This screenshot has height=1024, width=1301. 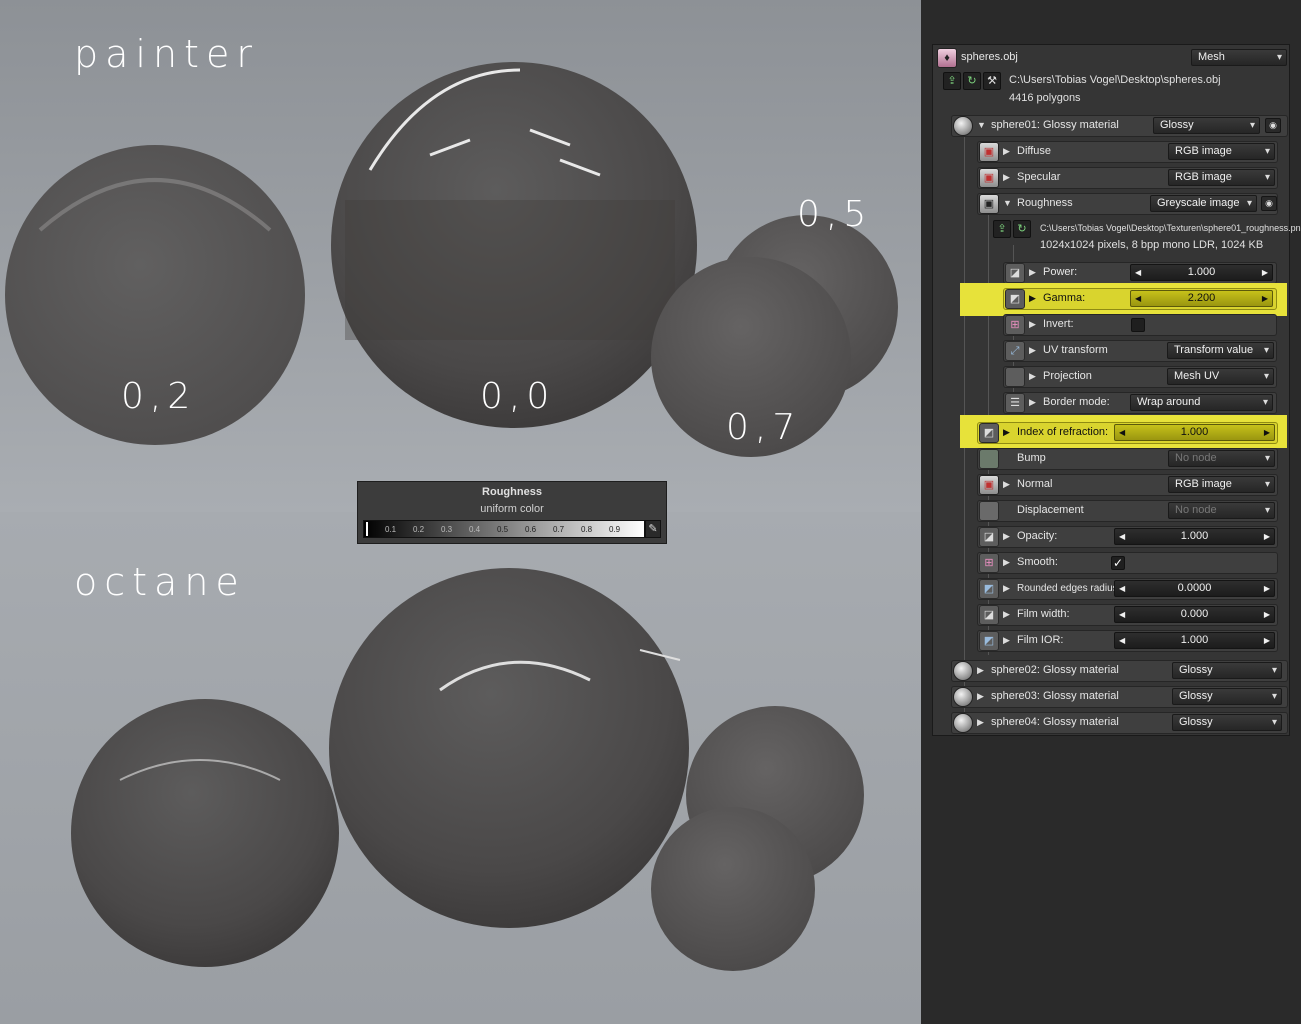 I want to click on power-row: ◪ ▶ Power: ◀ 1.000 ▶, so click(x=1140, y=273).